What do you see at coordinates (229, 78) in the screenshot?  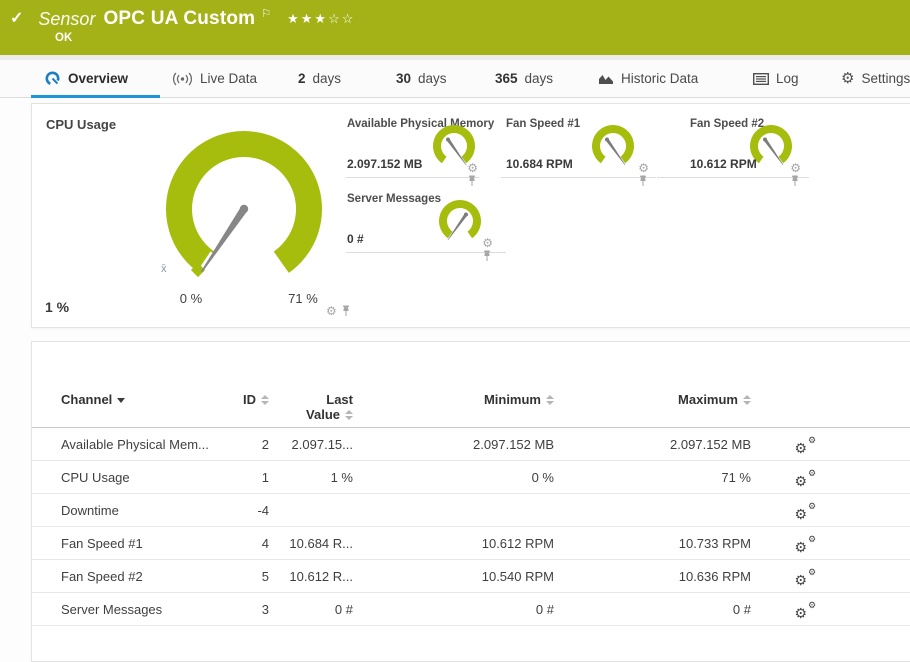 I see `tab-label: Live Data` at bounding box center [229, 78].